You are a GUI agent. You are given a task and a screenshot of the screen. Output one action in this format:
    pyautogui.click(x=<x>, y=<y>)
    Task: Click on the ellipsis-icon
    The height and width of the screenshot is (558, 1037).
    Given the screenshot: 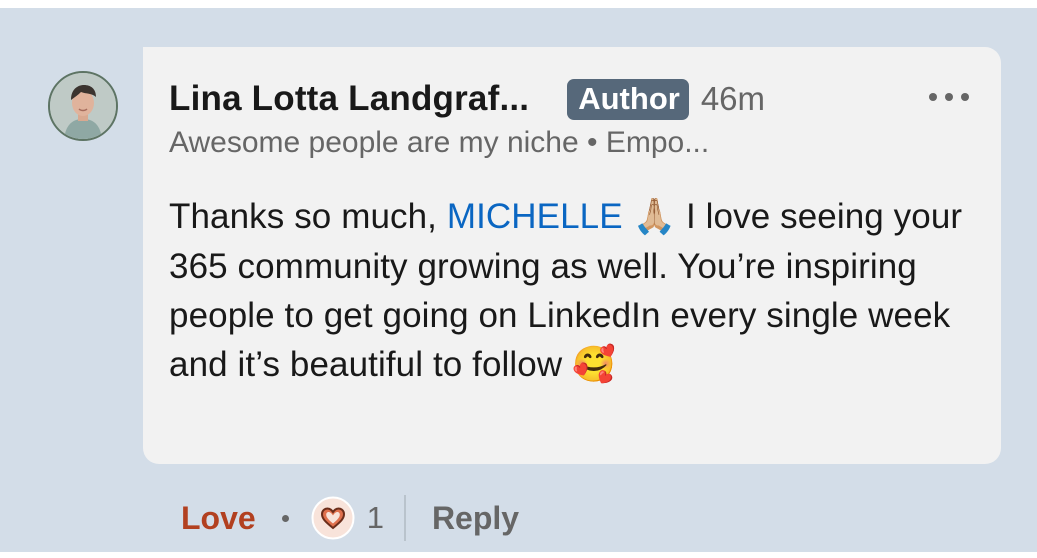 What is the action you would take?
    pyautogui.click(x=949, y=97)
    